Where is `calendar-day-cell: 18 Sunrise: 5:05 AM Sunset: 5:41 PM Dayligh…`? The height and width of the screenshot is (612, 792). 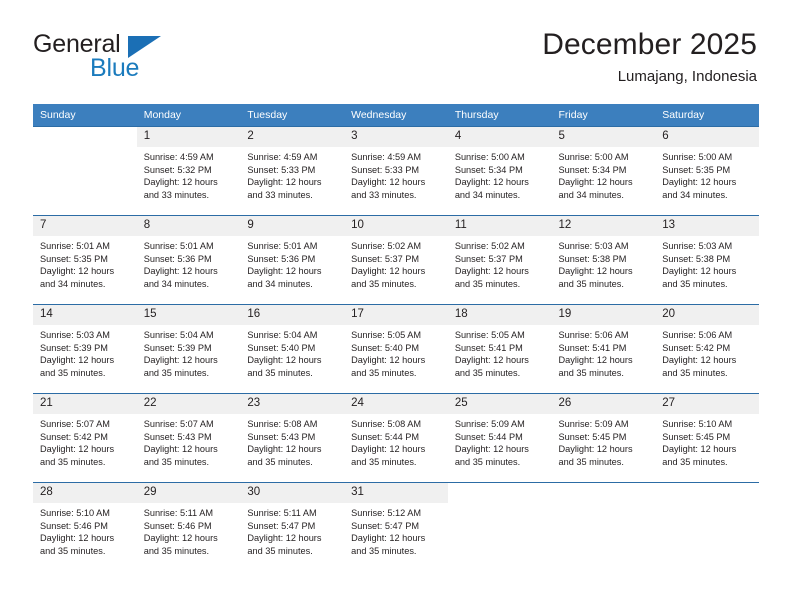 calendar-day-cell: 18 Sunrise: 5:05 AM Sunset: 5:41 PM Dayligh… is located at coordinates (499, 348).